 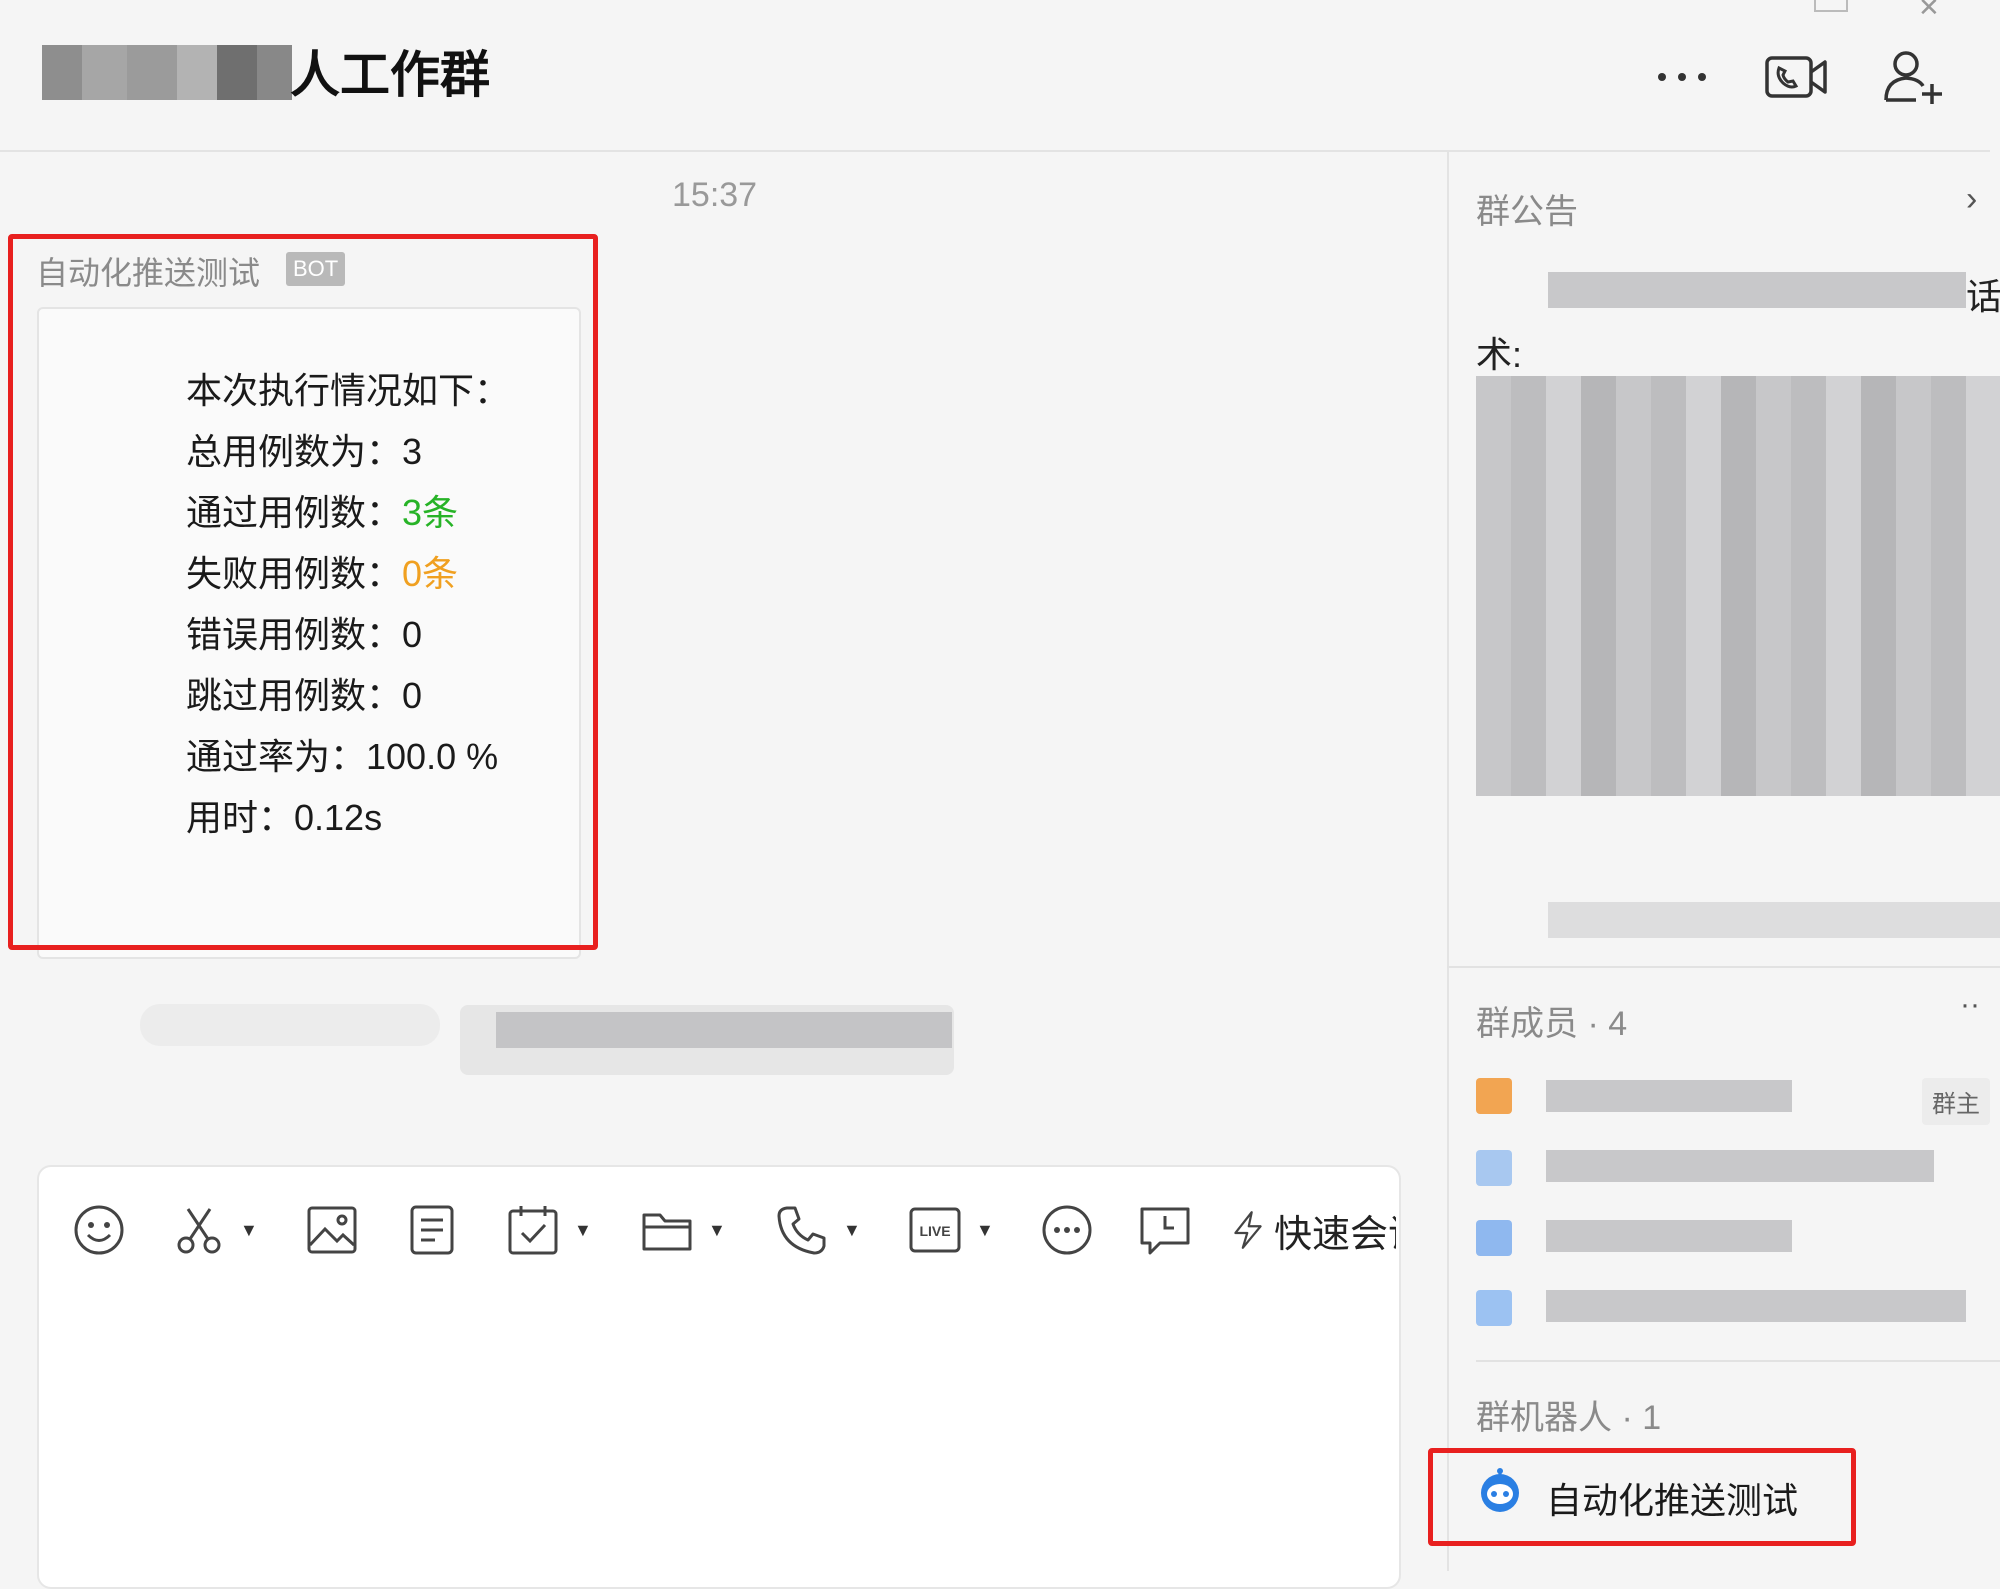 What do you see at coordinates (199, 1231) in the screenshot?
I see `screenshot-icon` at bounding box center [199, 1231].